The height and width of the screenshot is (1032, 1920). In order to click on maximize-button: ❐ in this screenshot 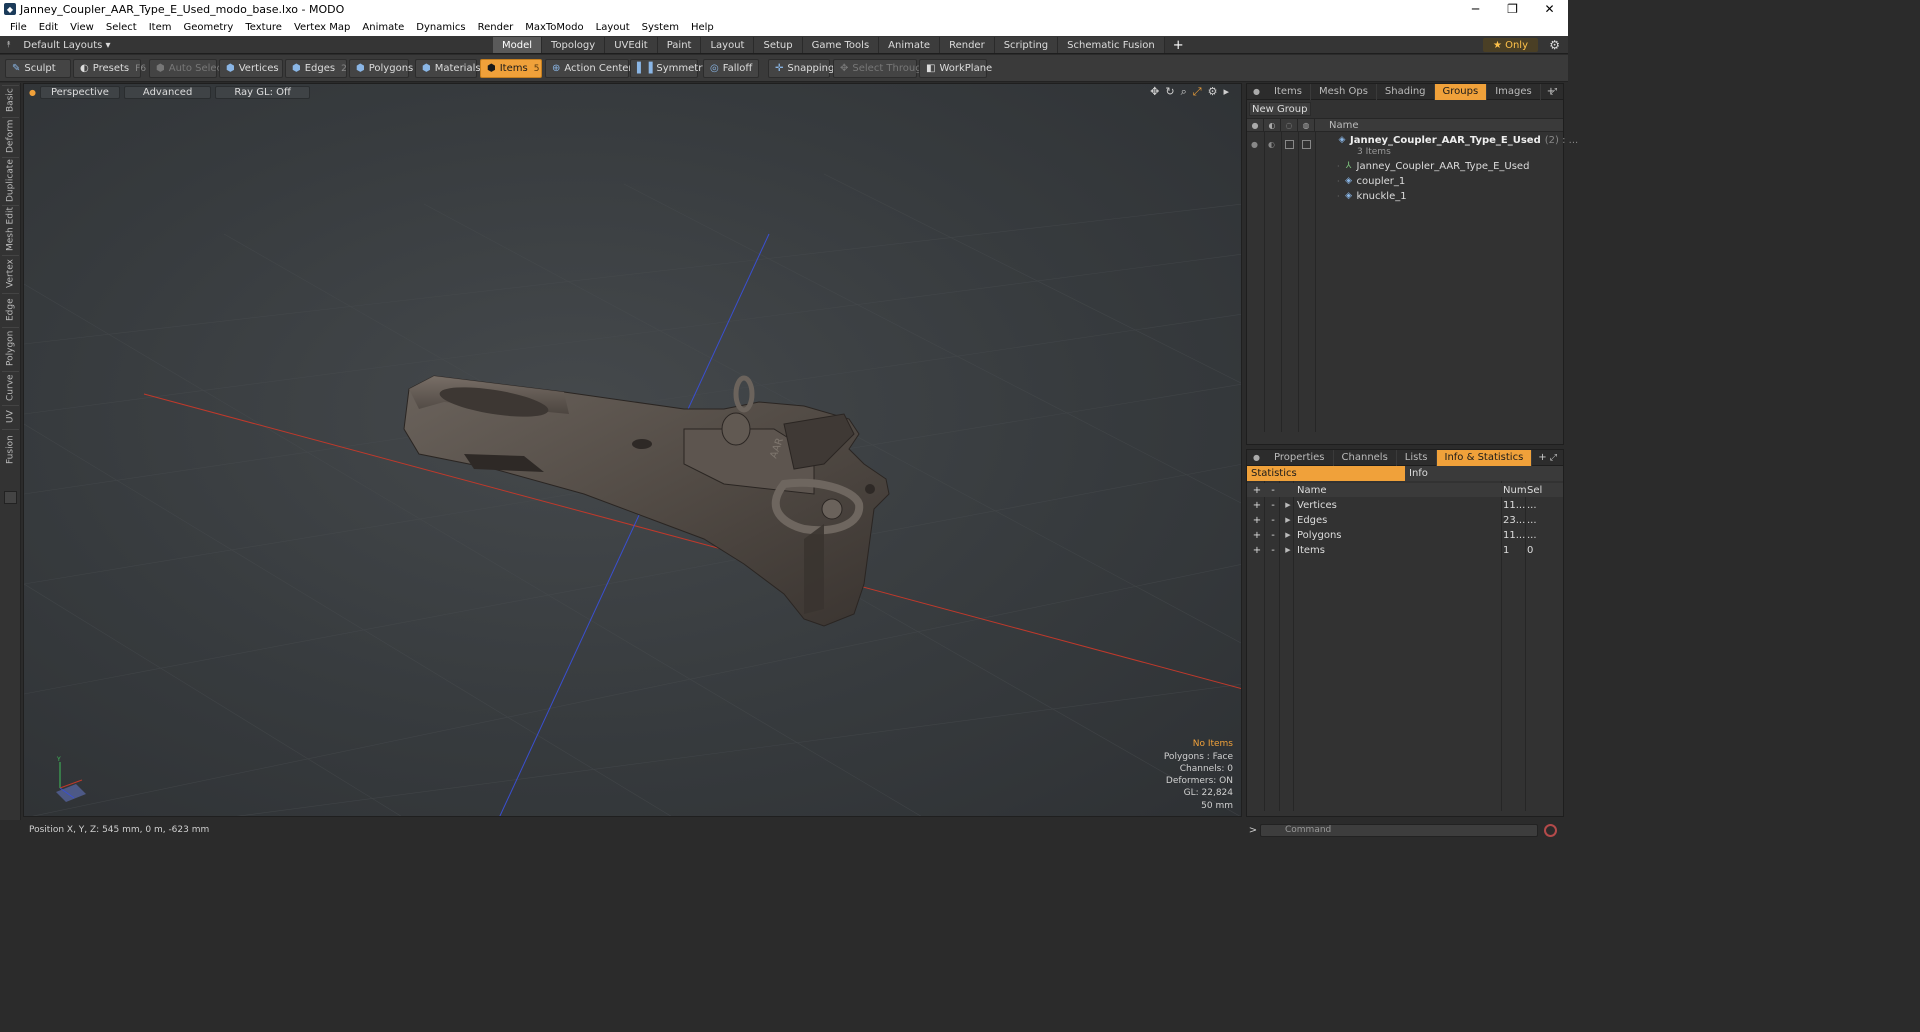, I will do `click(1512, 9)`.